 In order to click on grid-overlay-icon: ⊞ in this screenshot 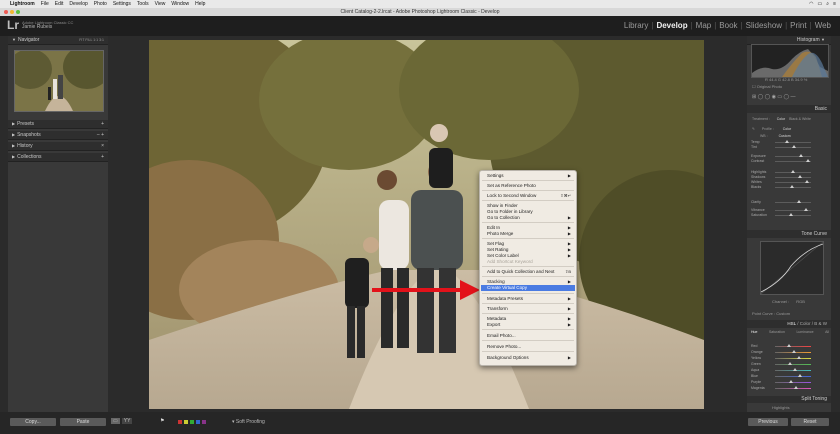, I will do `click(754, 97)`.